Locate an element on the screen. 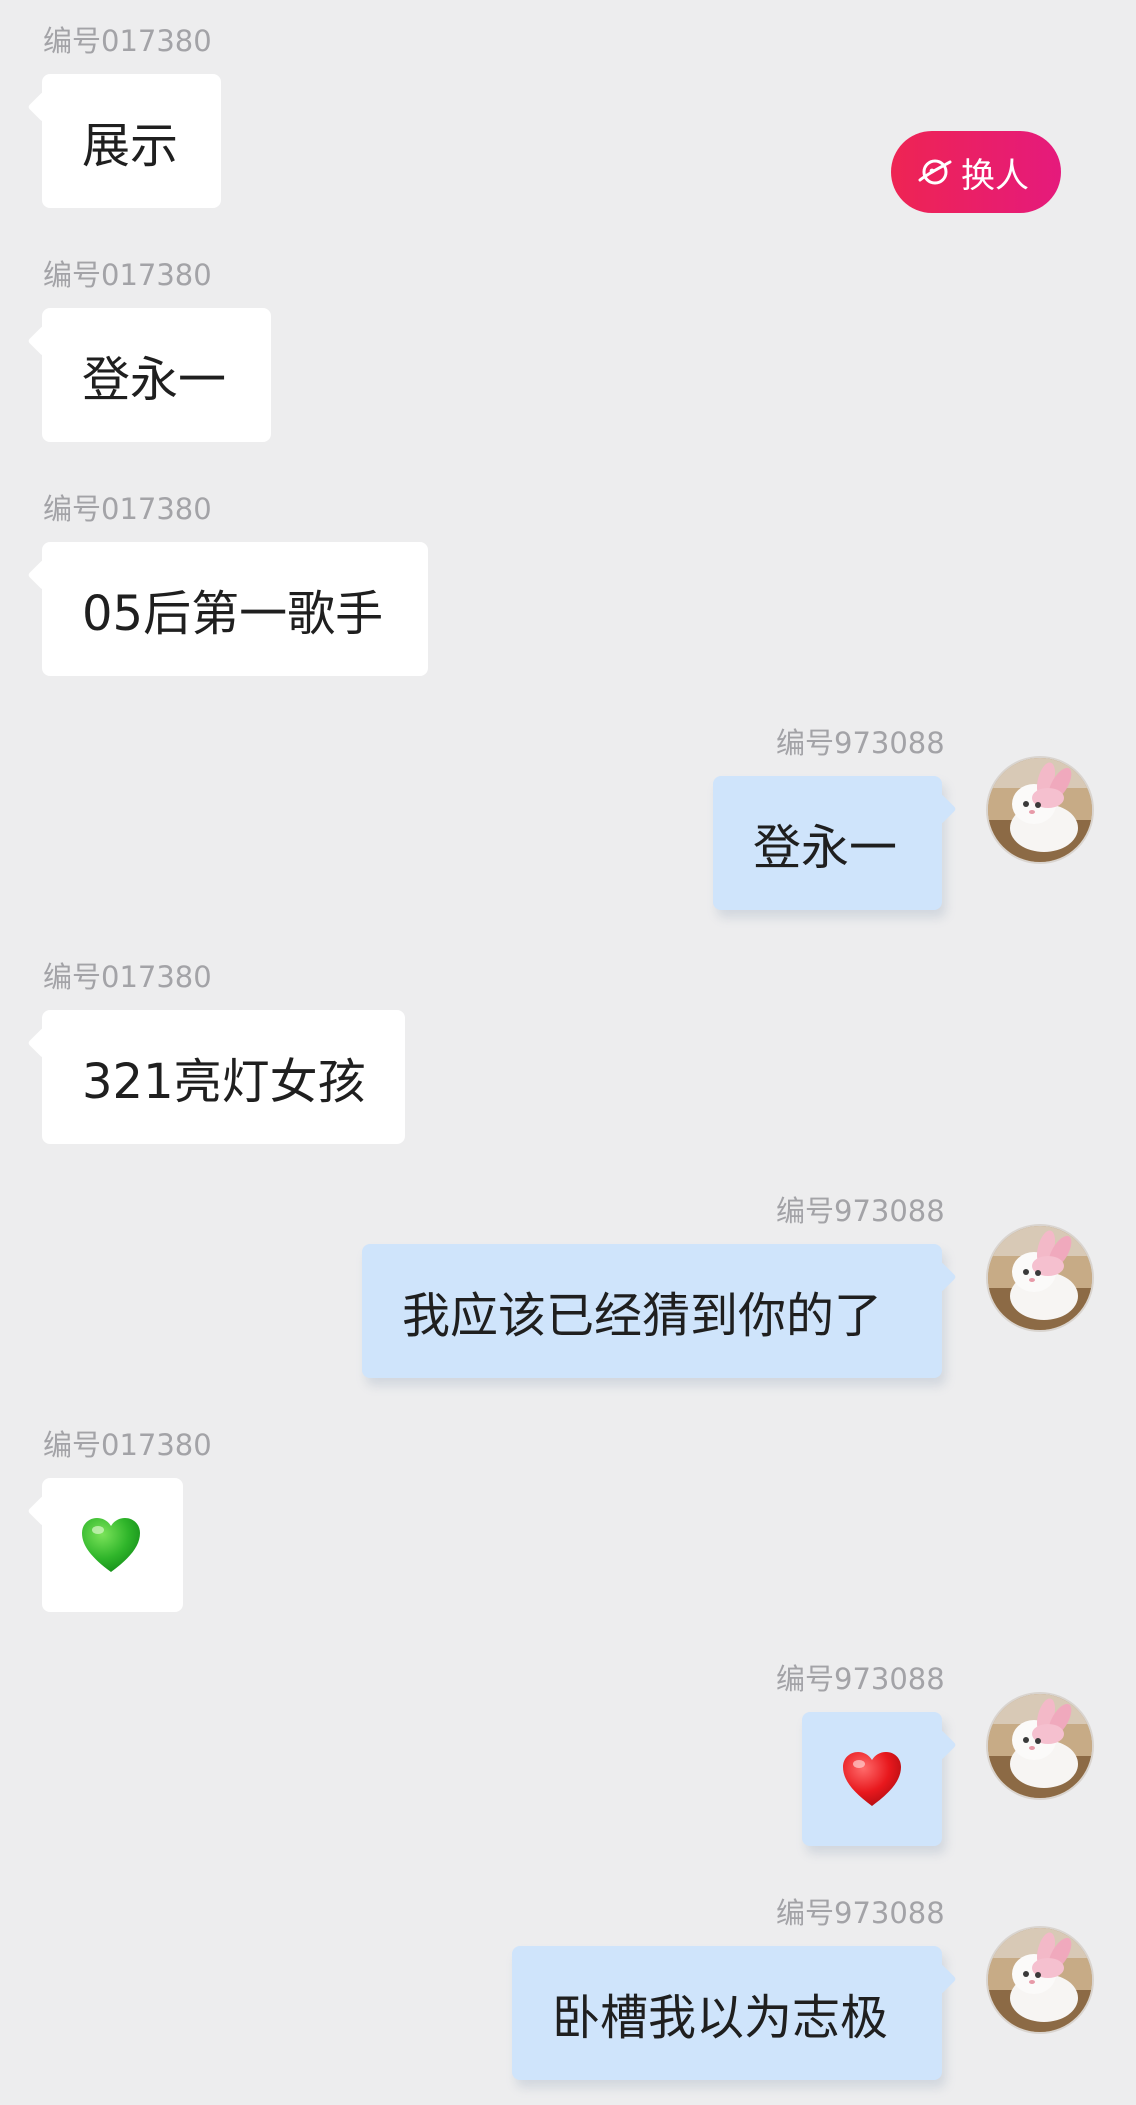 Image resolution: width=1136 pixels, height=2105 pixels. green-heart-icon is located at coordinates (111, 1545).